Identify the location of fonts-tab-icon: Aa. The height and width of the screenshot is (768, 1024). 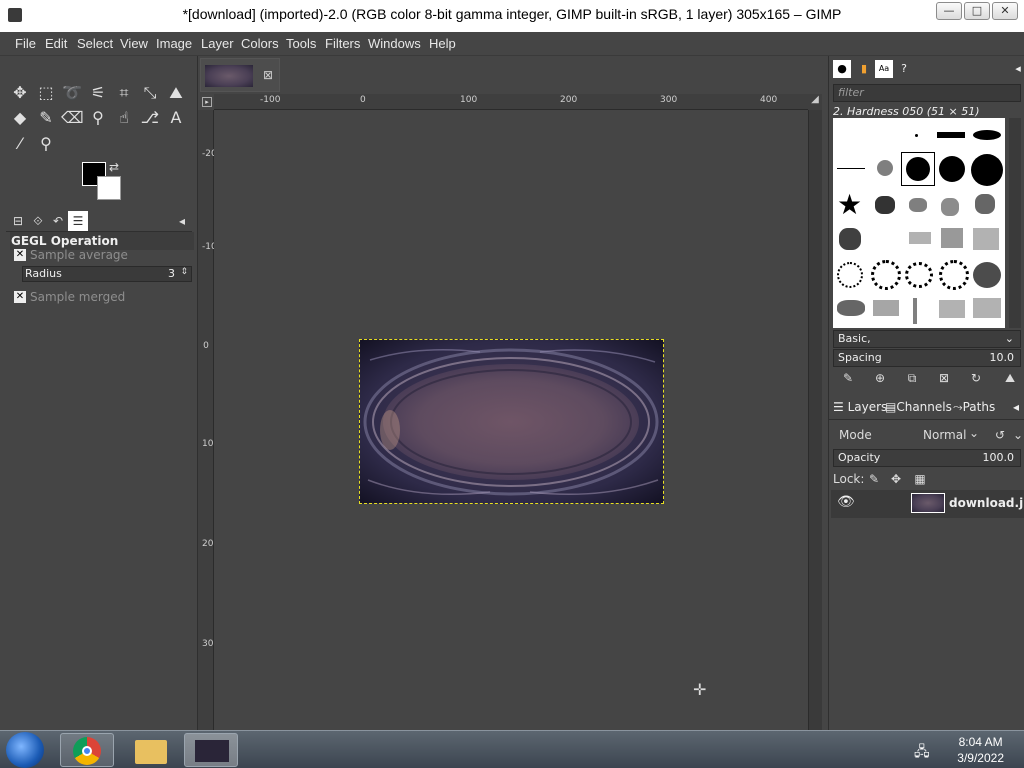
(884, 69).